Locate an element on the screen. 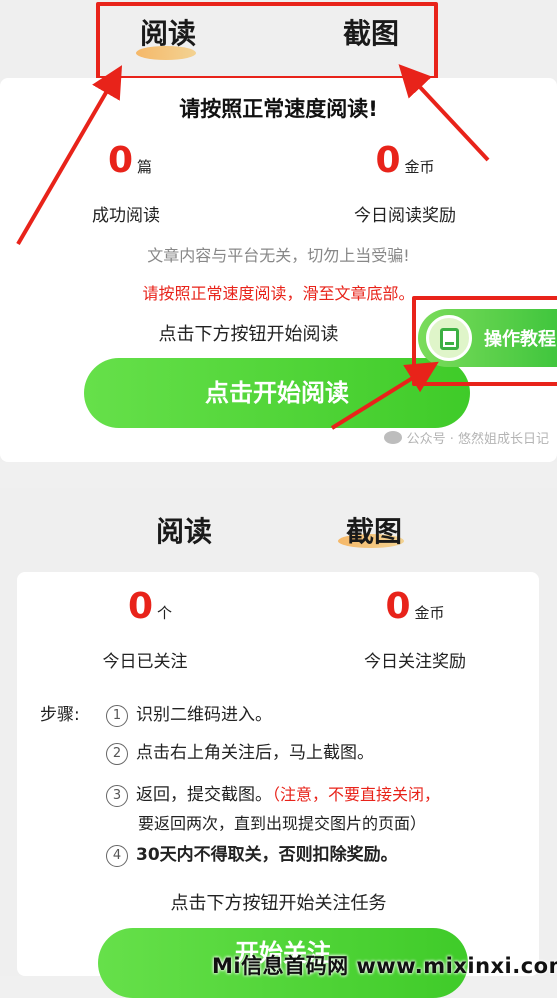 The image size is (557, 998). follow-count-value: 0 is located at coordinates (140, 606).